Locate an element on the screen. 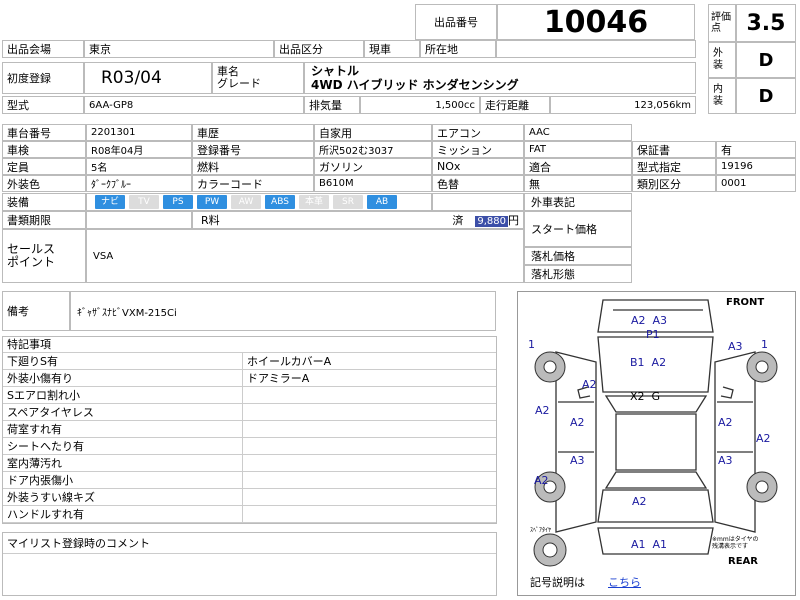 The height and width of the screenshot is (600, 800). notes-row: ハンドルすれ有 is located at coordinates (249, 514).